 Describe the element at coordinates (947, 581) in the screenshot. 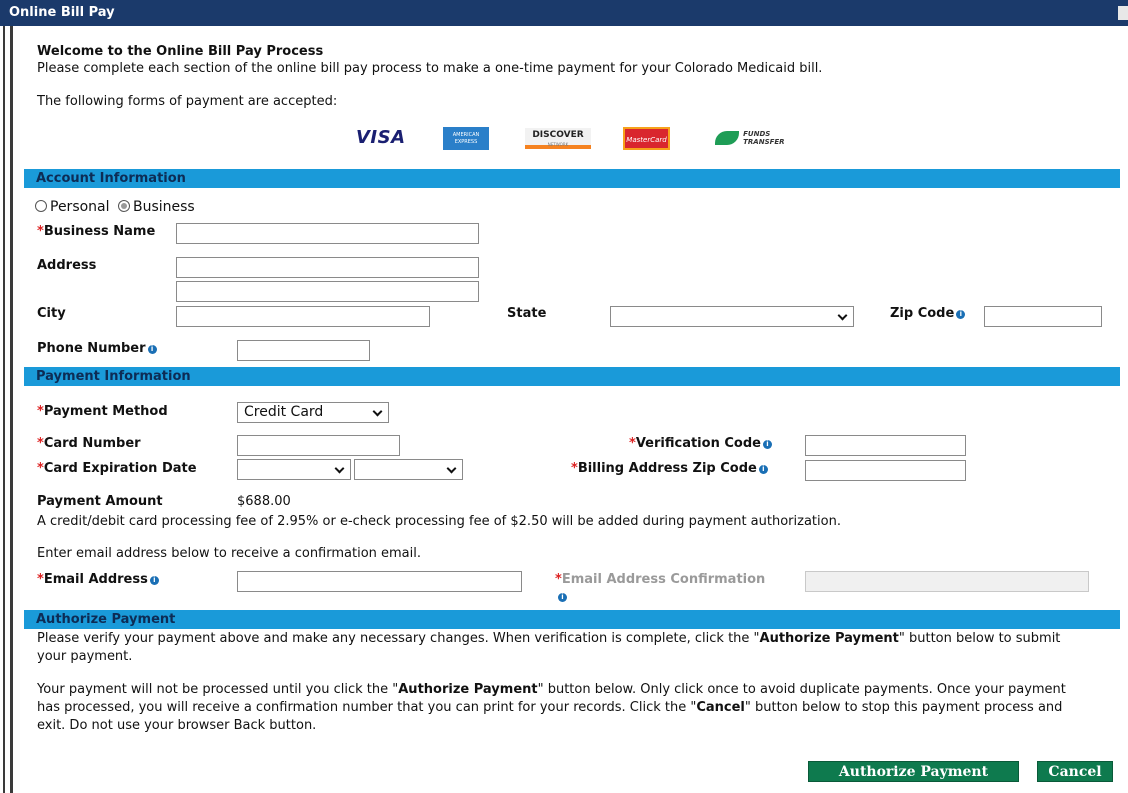

I see `email-confirm-input` at that location.